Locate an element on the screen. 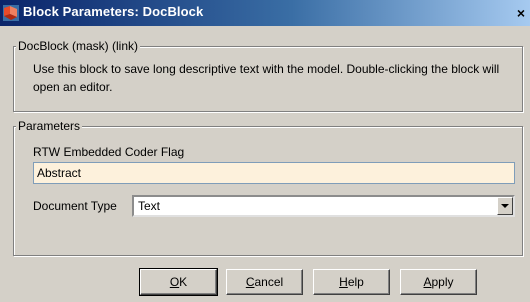 The image size is (530, 302). help-mnemonic: H is located at coordinates (343, 282).